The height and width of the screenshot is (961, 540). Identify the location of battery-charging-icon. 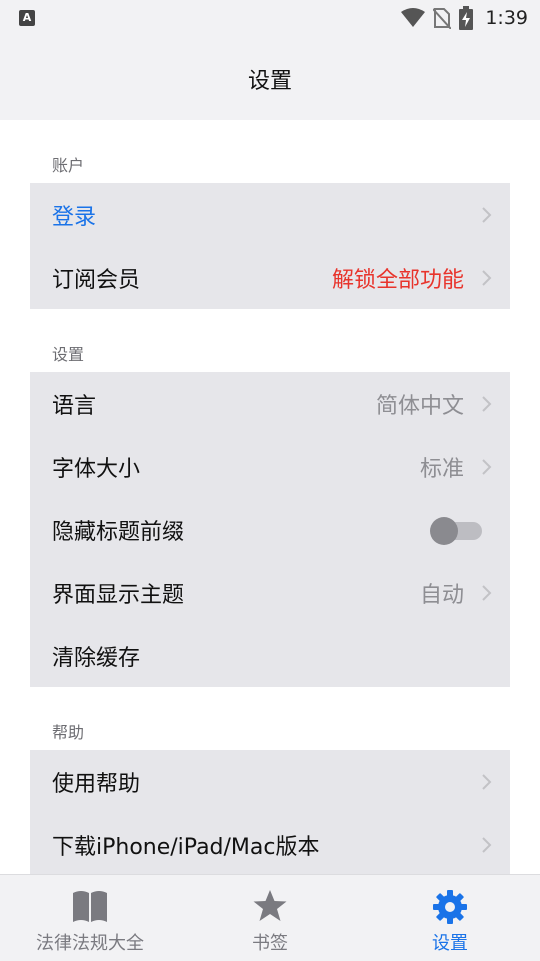
(466, 18).